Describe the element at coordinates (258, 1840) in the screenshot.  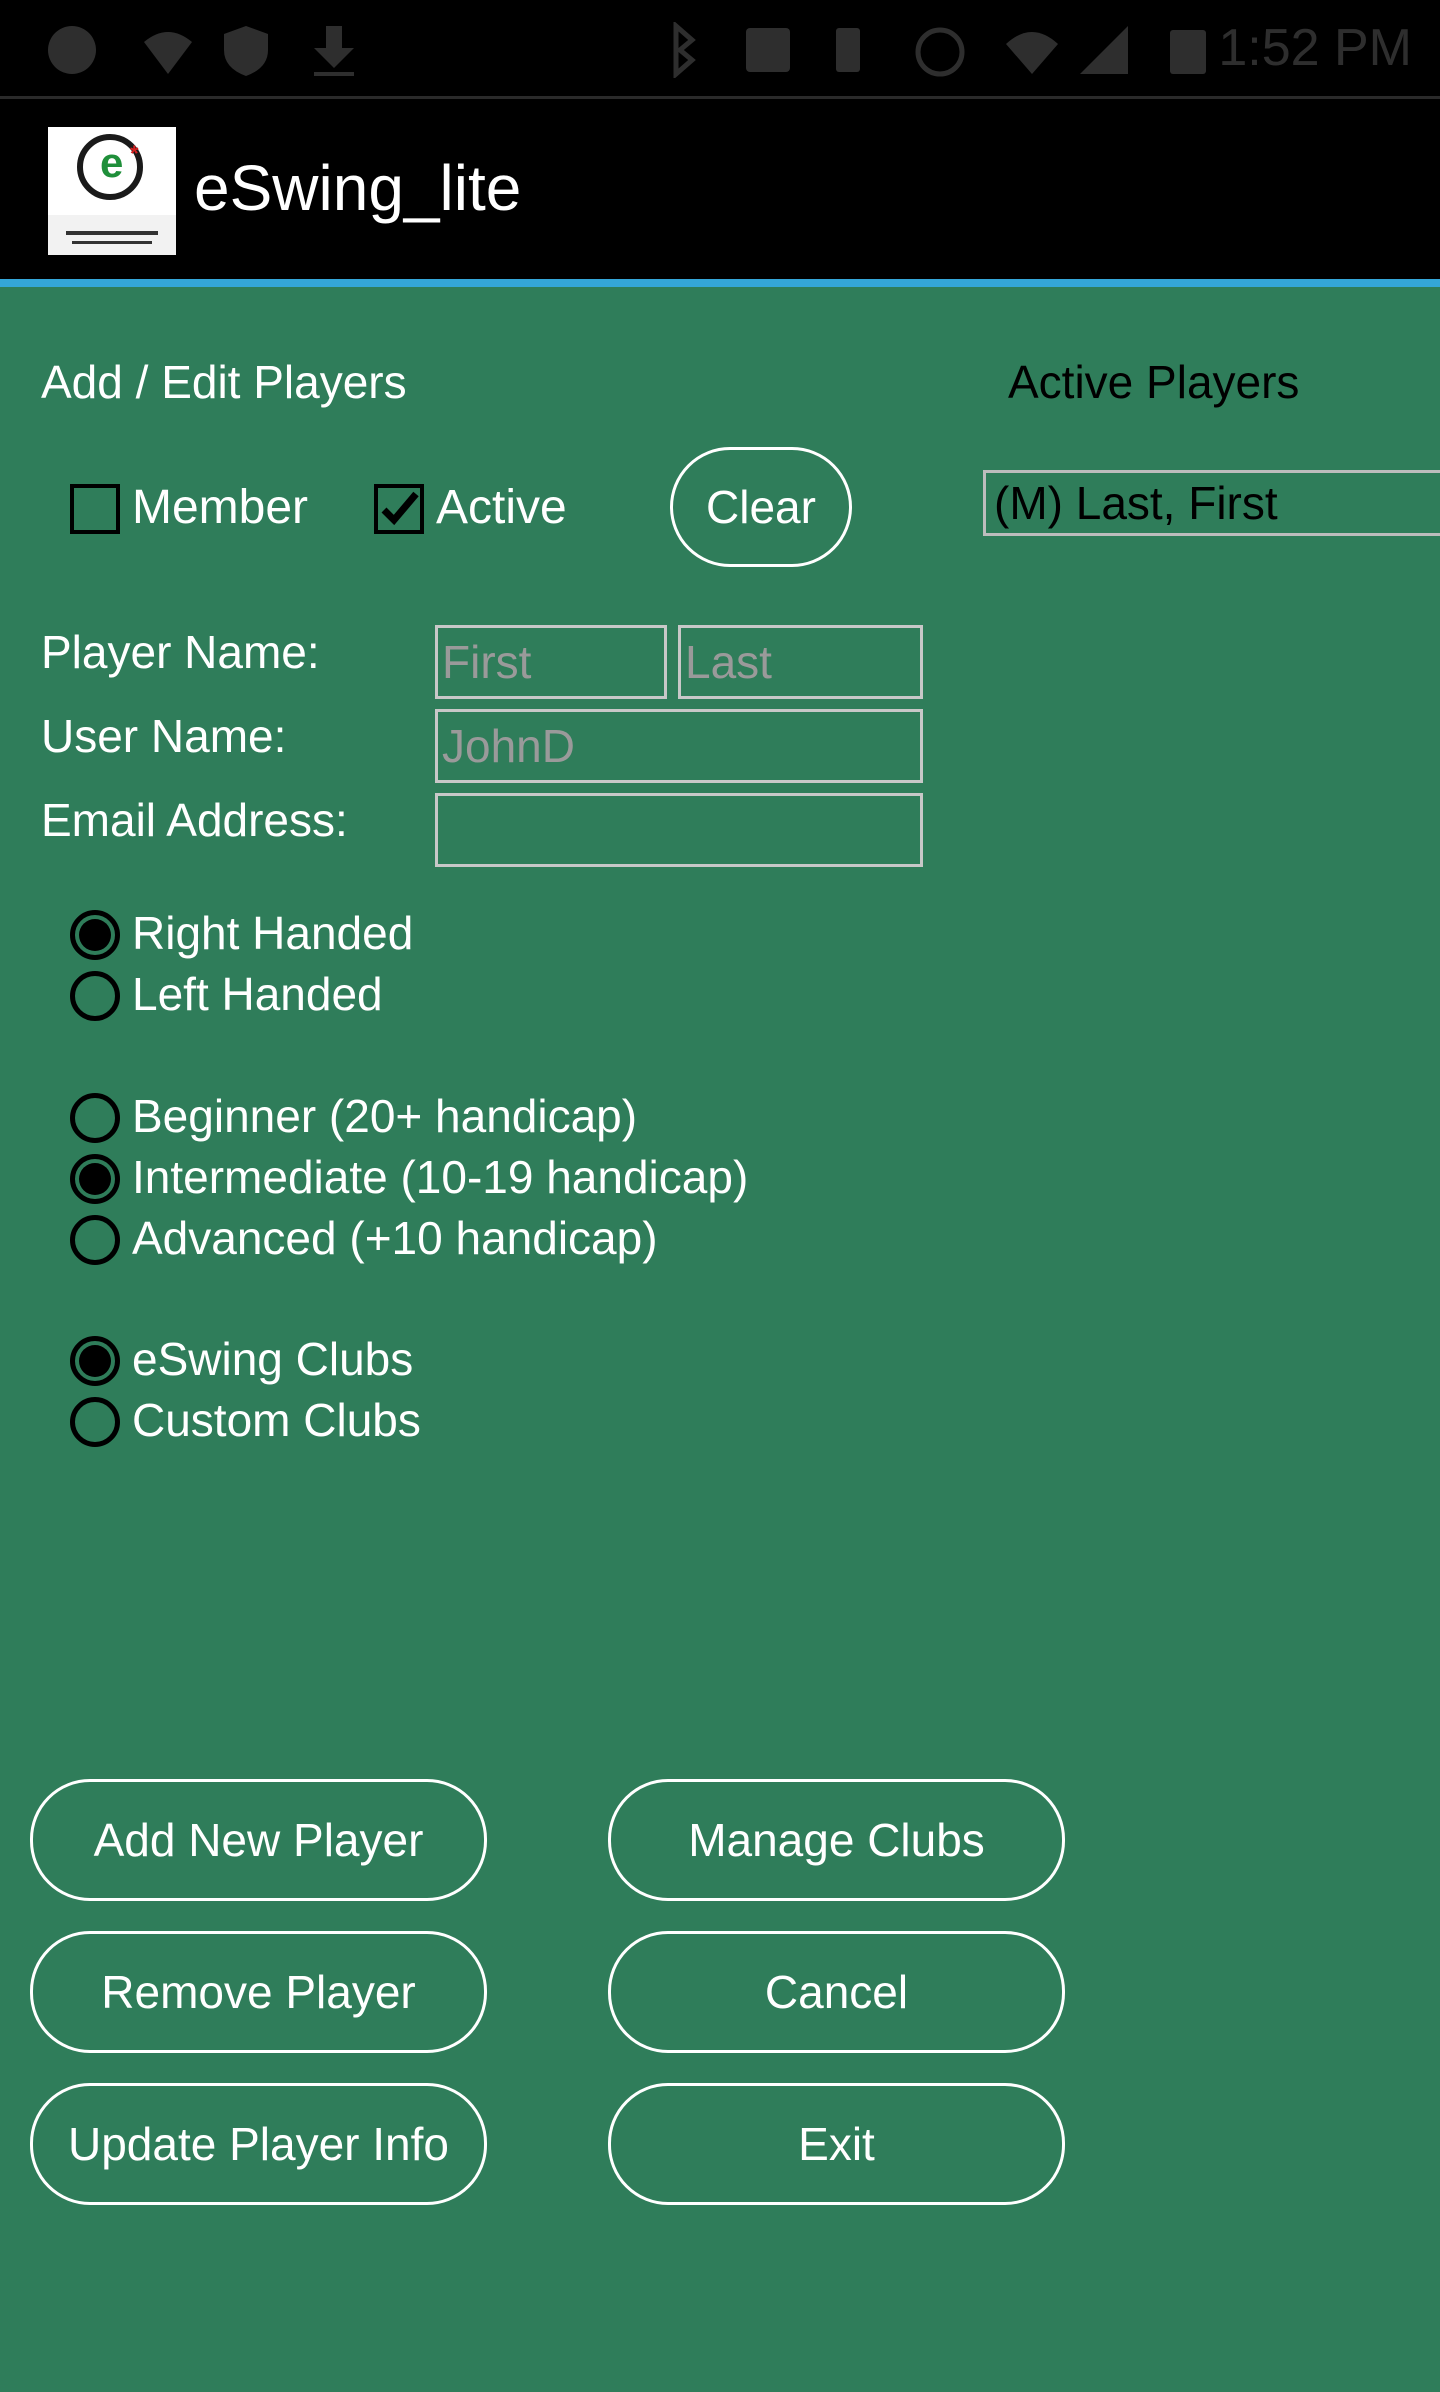
I see `add-new-player-button: Add New Player` at that location.